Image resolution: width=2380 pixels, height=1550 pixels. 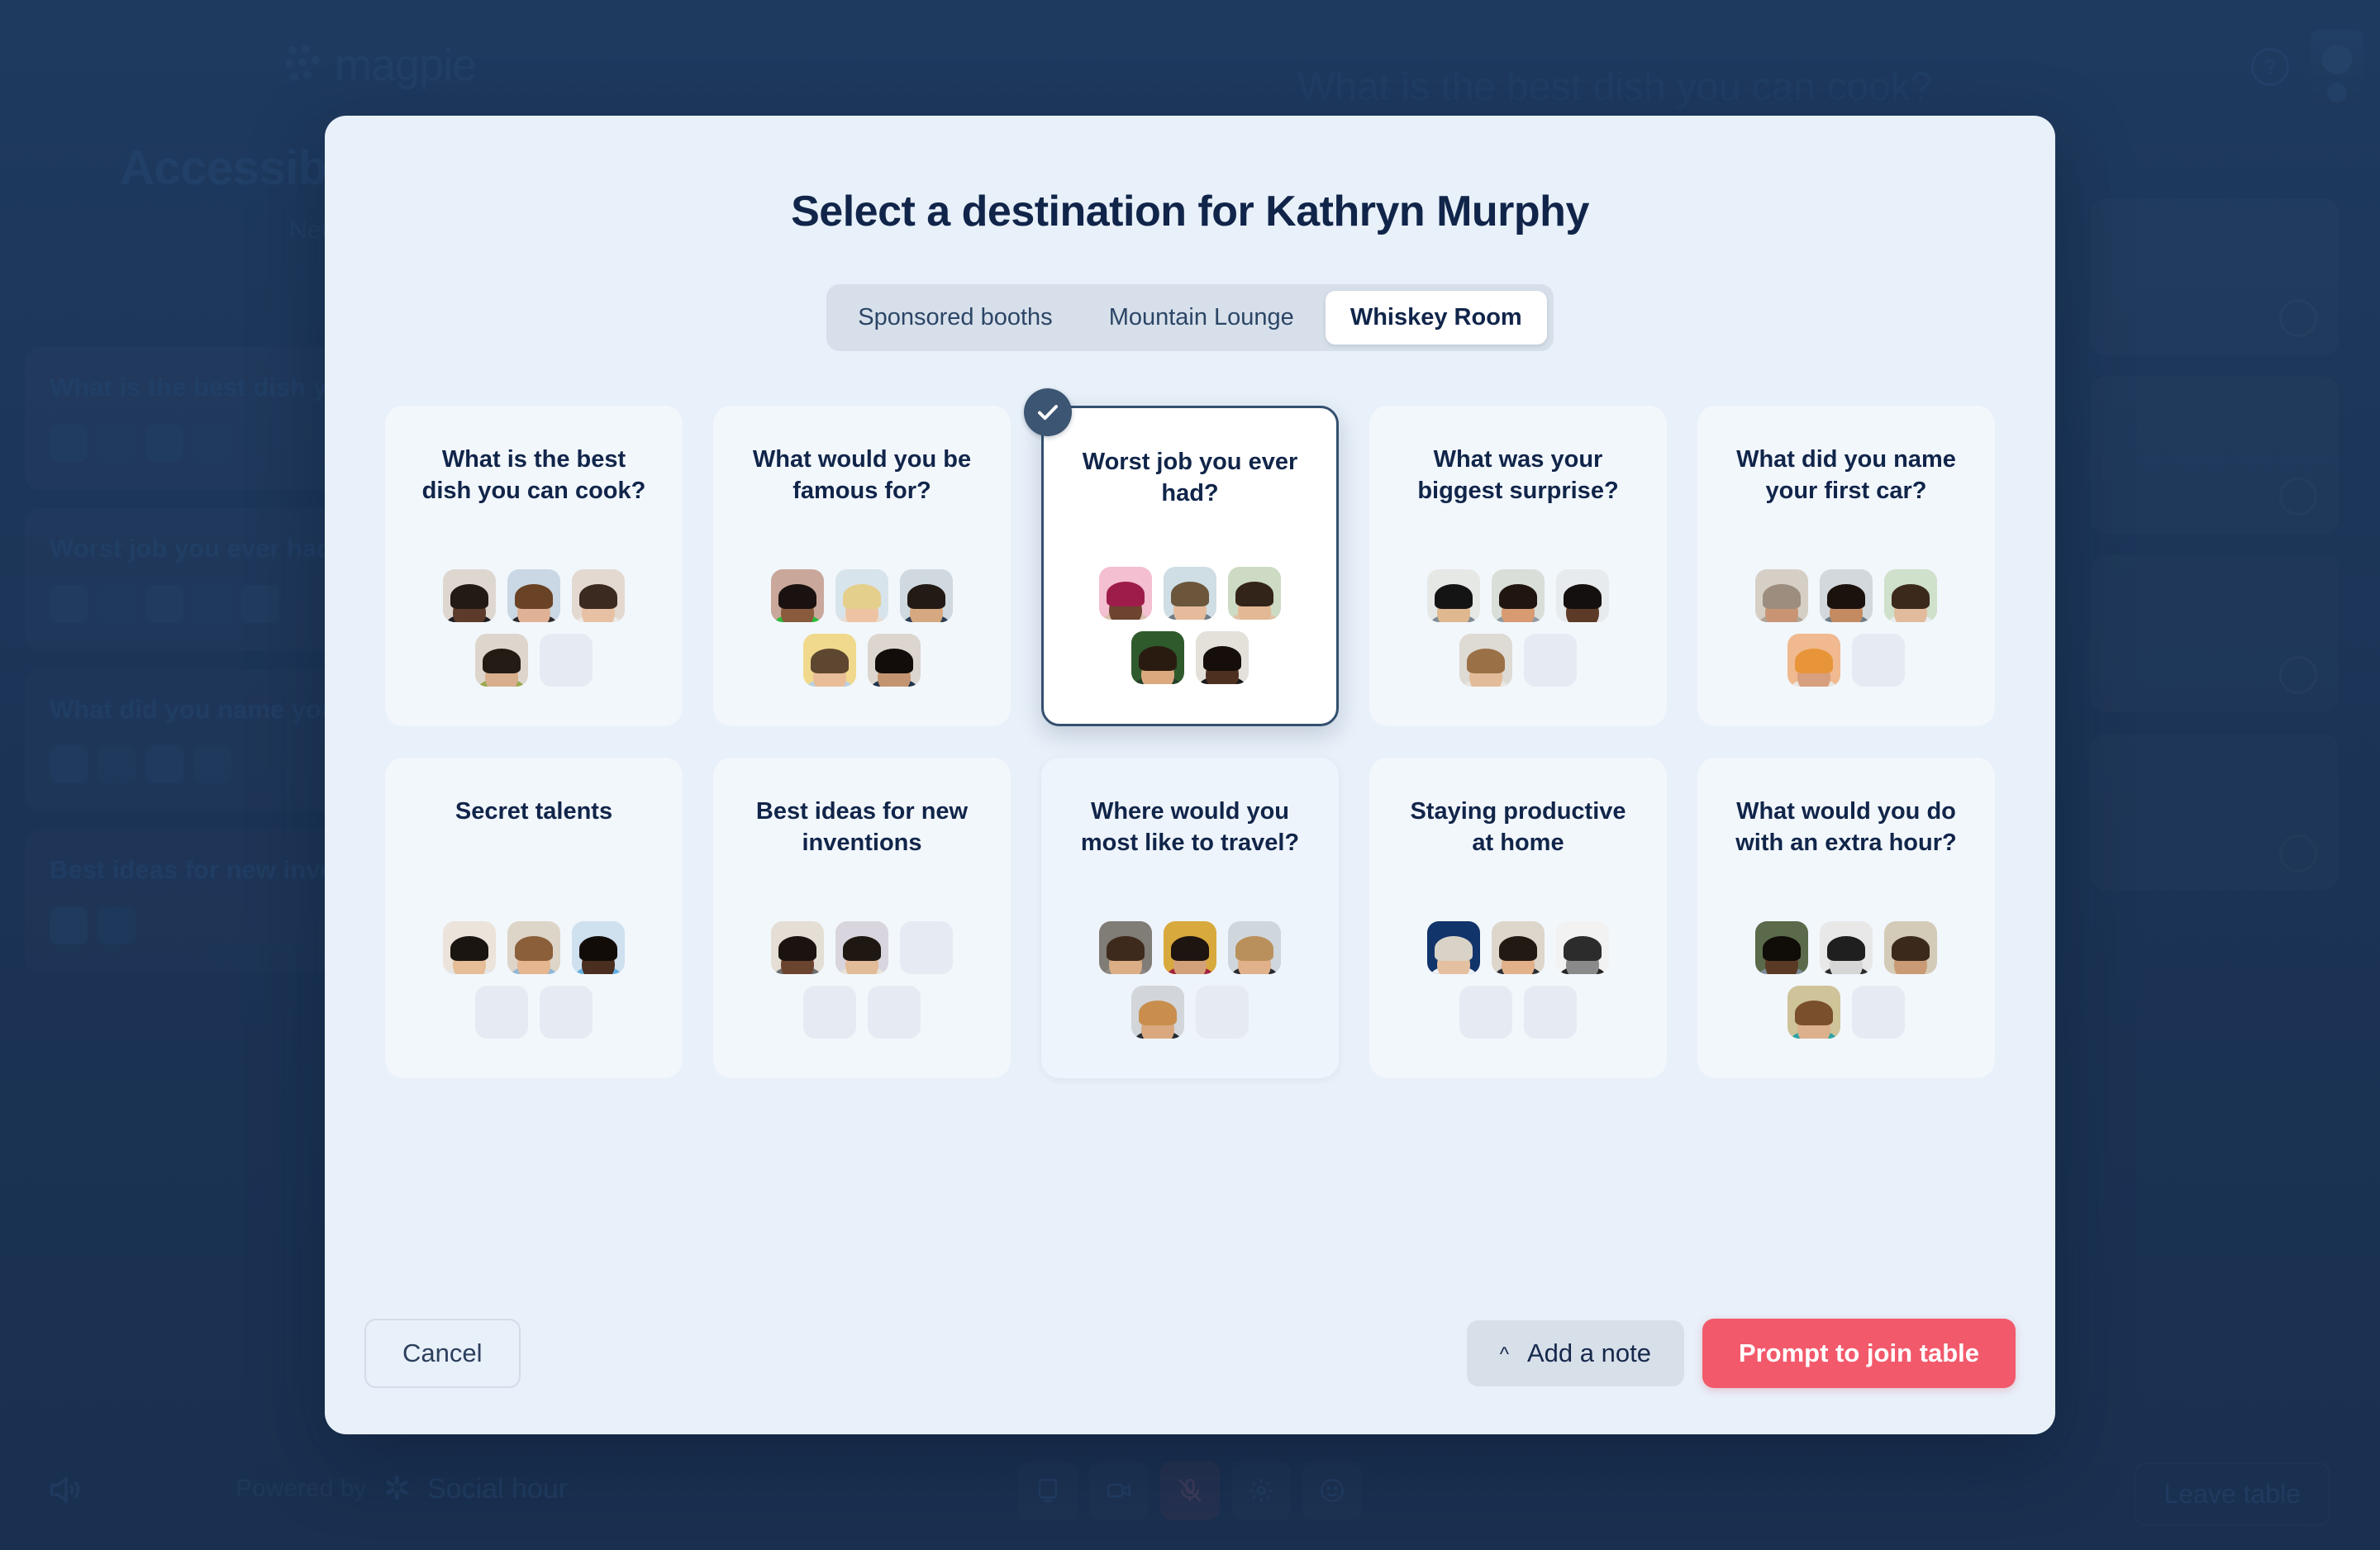 What do you see at coordinates (1190, 1376) in the screenshot?
I see `modal-footer: Cancel ^ Add a note Prompt to join table` at bounding box center [1190, 1376].